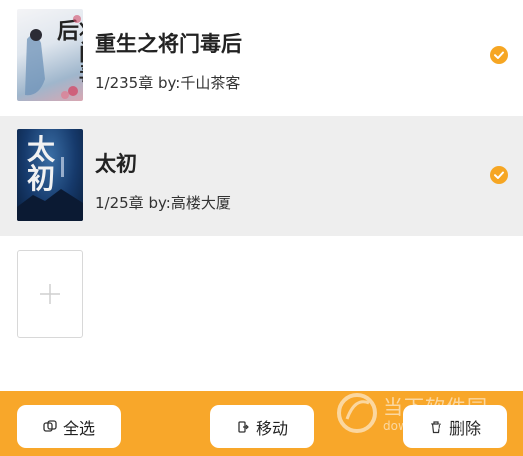 The width and height of the screenshot is (523, 456). Describe the element at coordinates (163, 203) in the screenshot. I see `book-progress-author: 1/25章 by:高楼大厦` at that location.